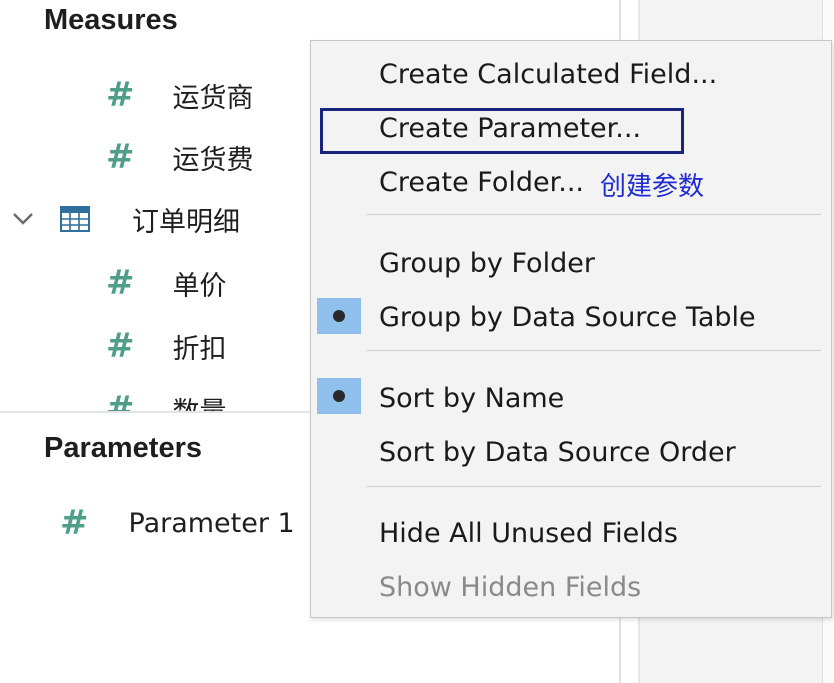  Describe the element at coordinates (471, 399) in the screenshot. I see `menu-item-sort-by-name: Sort by Name` at that location.